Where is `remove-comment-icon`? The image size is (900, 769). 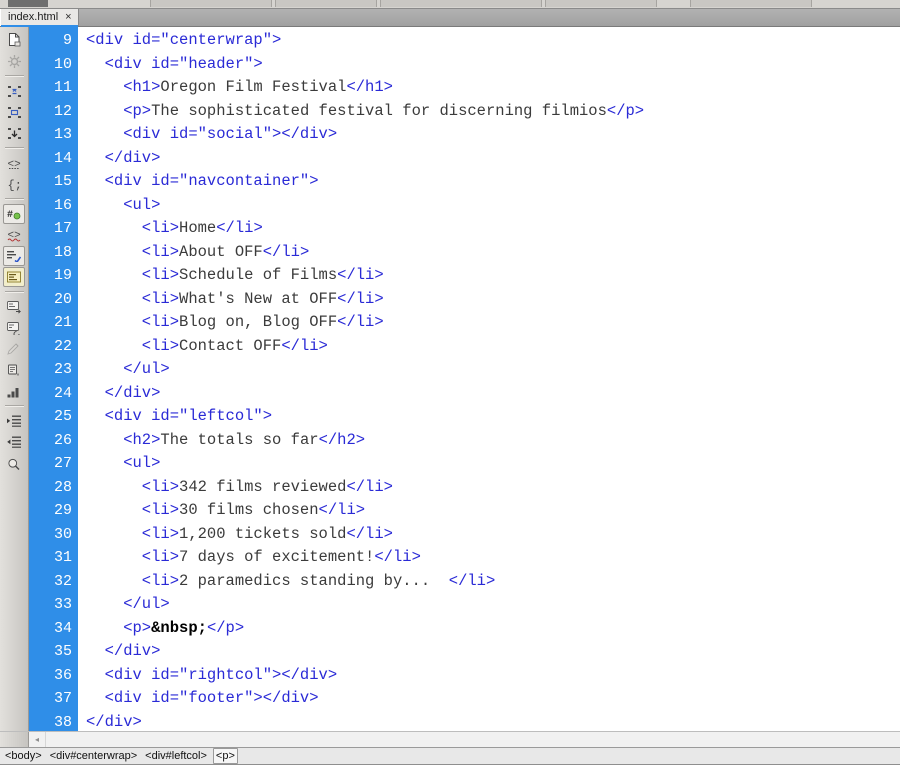
remove-comment-icon is located at coordinates (14, 277).